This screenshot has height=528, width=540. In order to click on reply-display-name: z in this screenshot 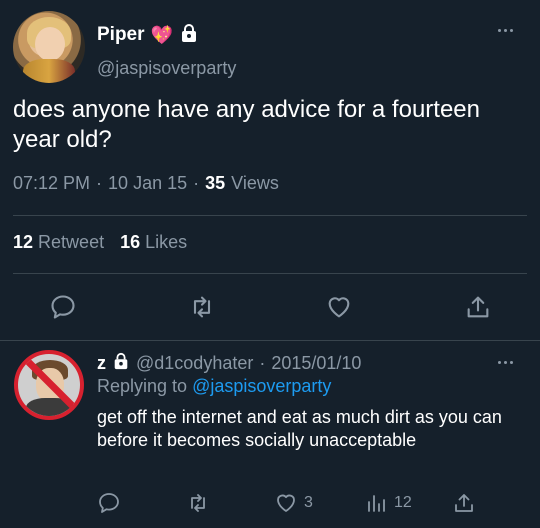, I will do `click(101, 363)`.